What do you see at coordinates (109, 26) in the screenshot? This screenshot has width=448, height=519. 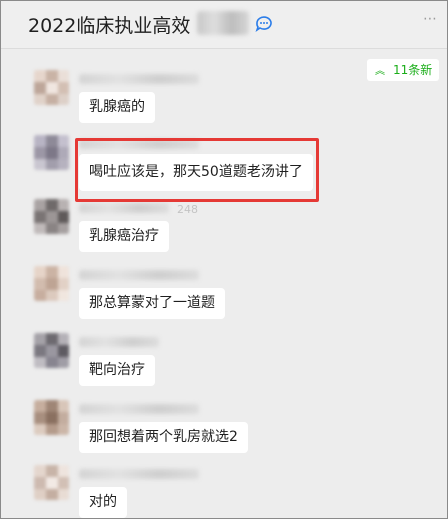 I see `group-title: 2022临床执业高效` at bounding box center [109, 26].